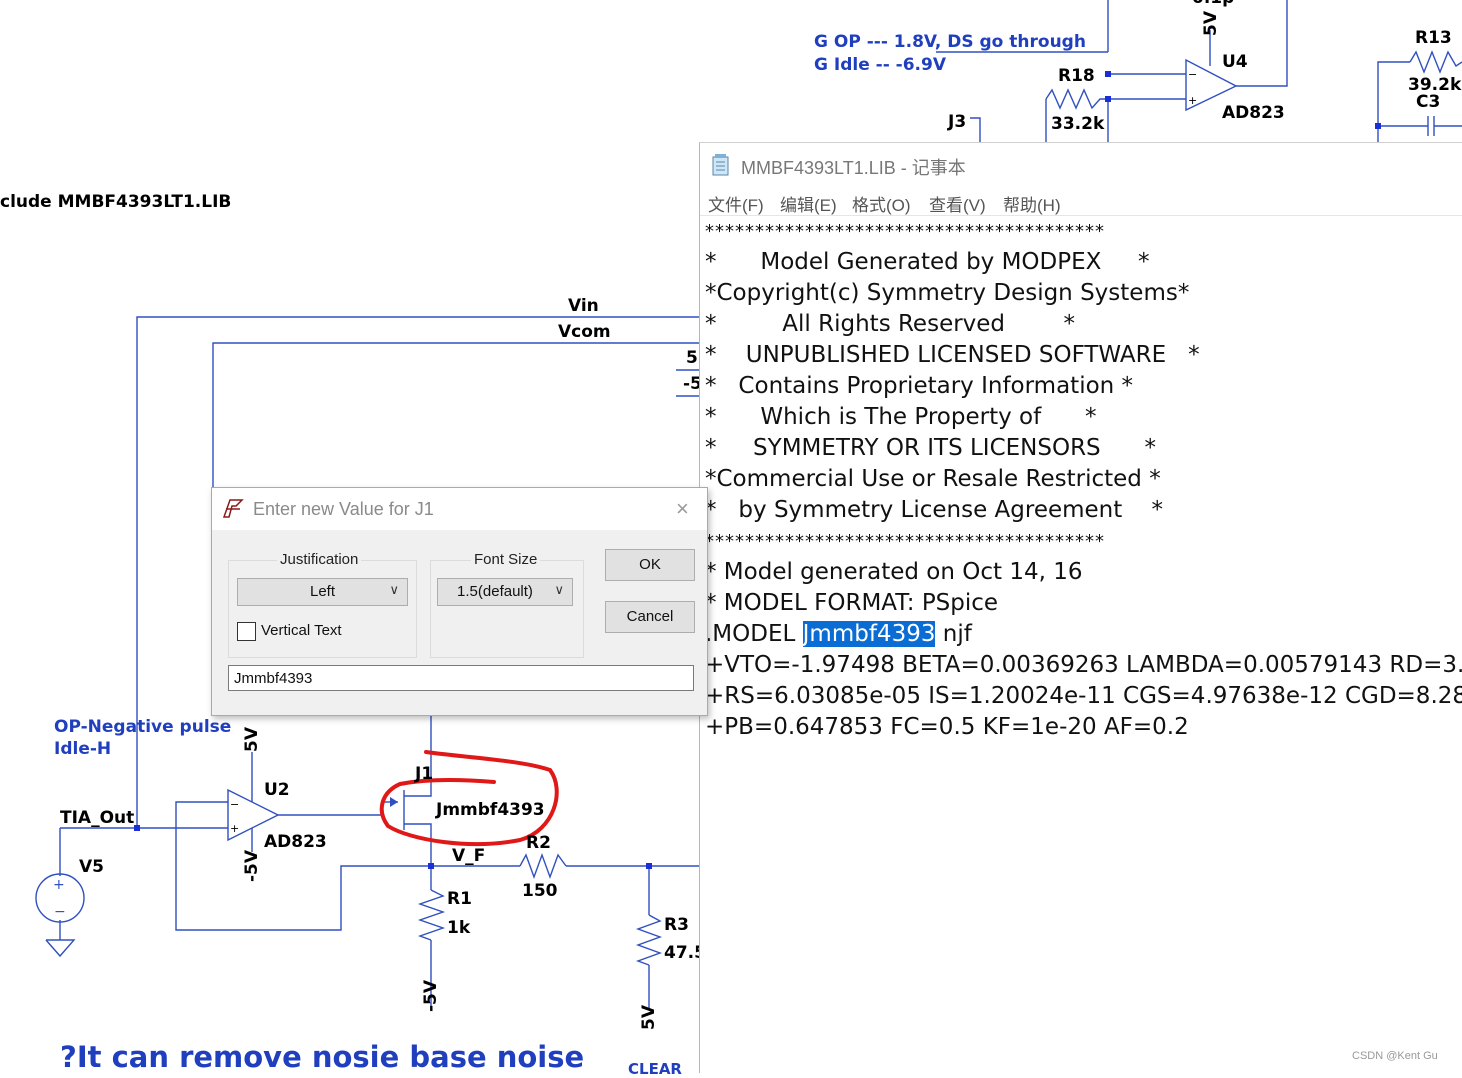 This screenshot has height=1078, width=1462. Describe the element at coordinates (692, 358) in the screenshot. I see `net-pos5: 5` at that location.